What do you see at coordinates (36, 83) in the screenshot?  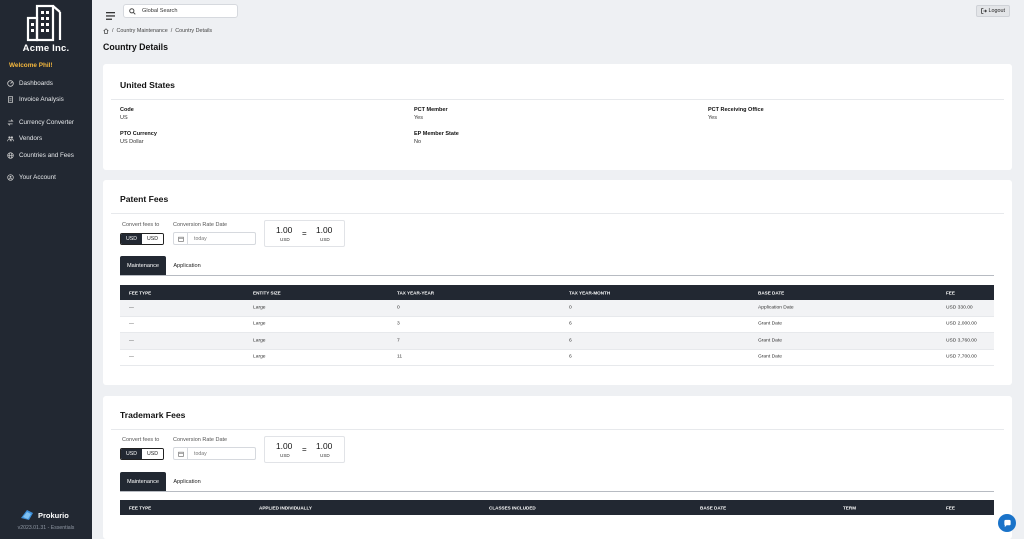 I see `sidebar-item-label: Dashboards` at bounding box center [36, 83].